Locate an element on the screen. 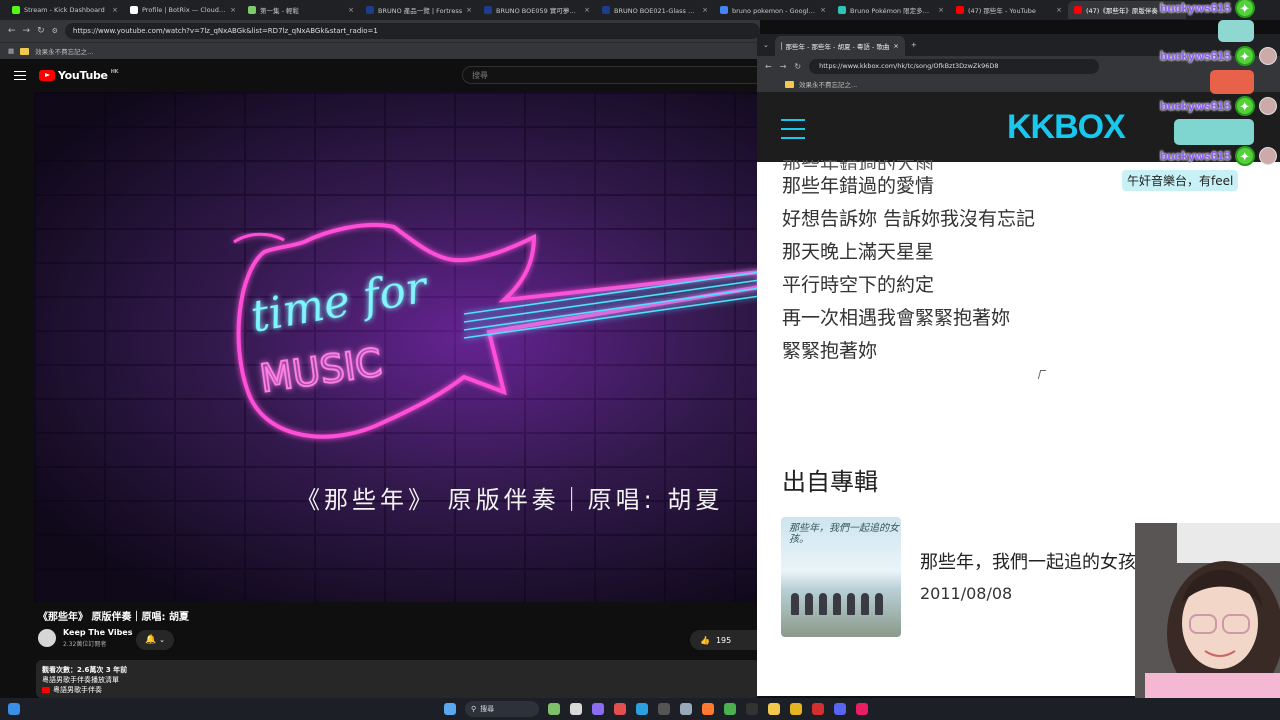 The height and width of the screenshot is (720, 1280). discord-icon is located at coordinates (598, 709).